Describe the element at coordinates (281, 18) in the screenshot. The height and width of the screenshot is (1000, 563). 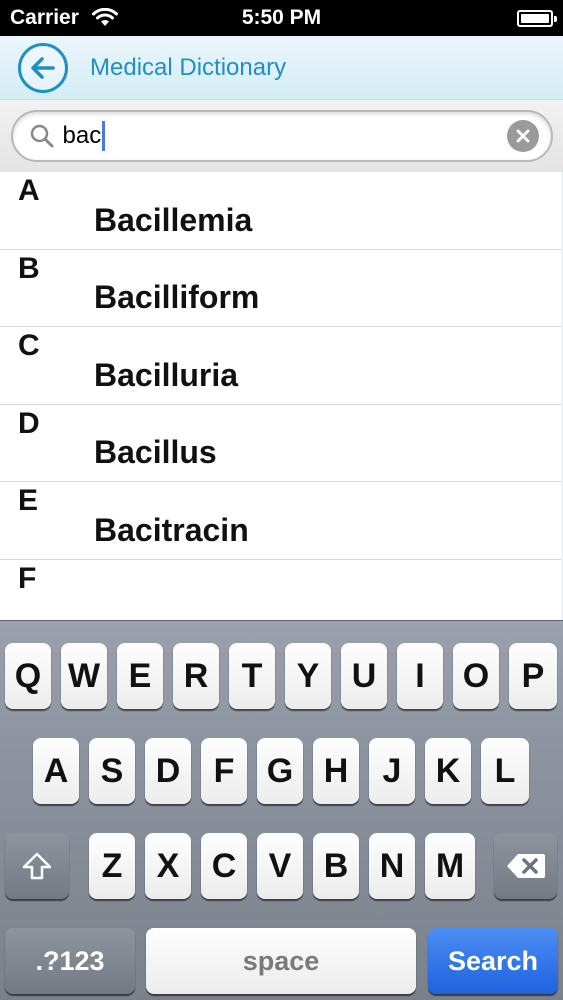
I see `status-bar: Carrier 5:50 PM` at that location.